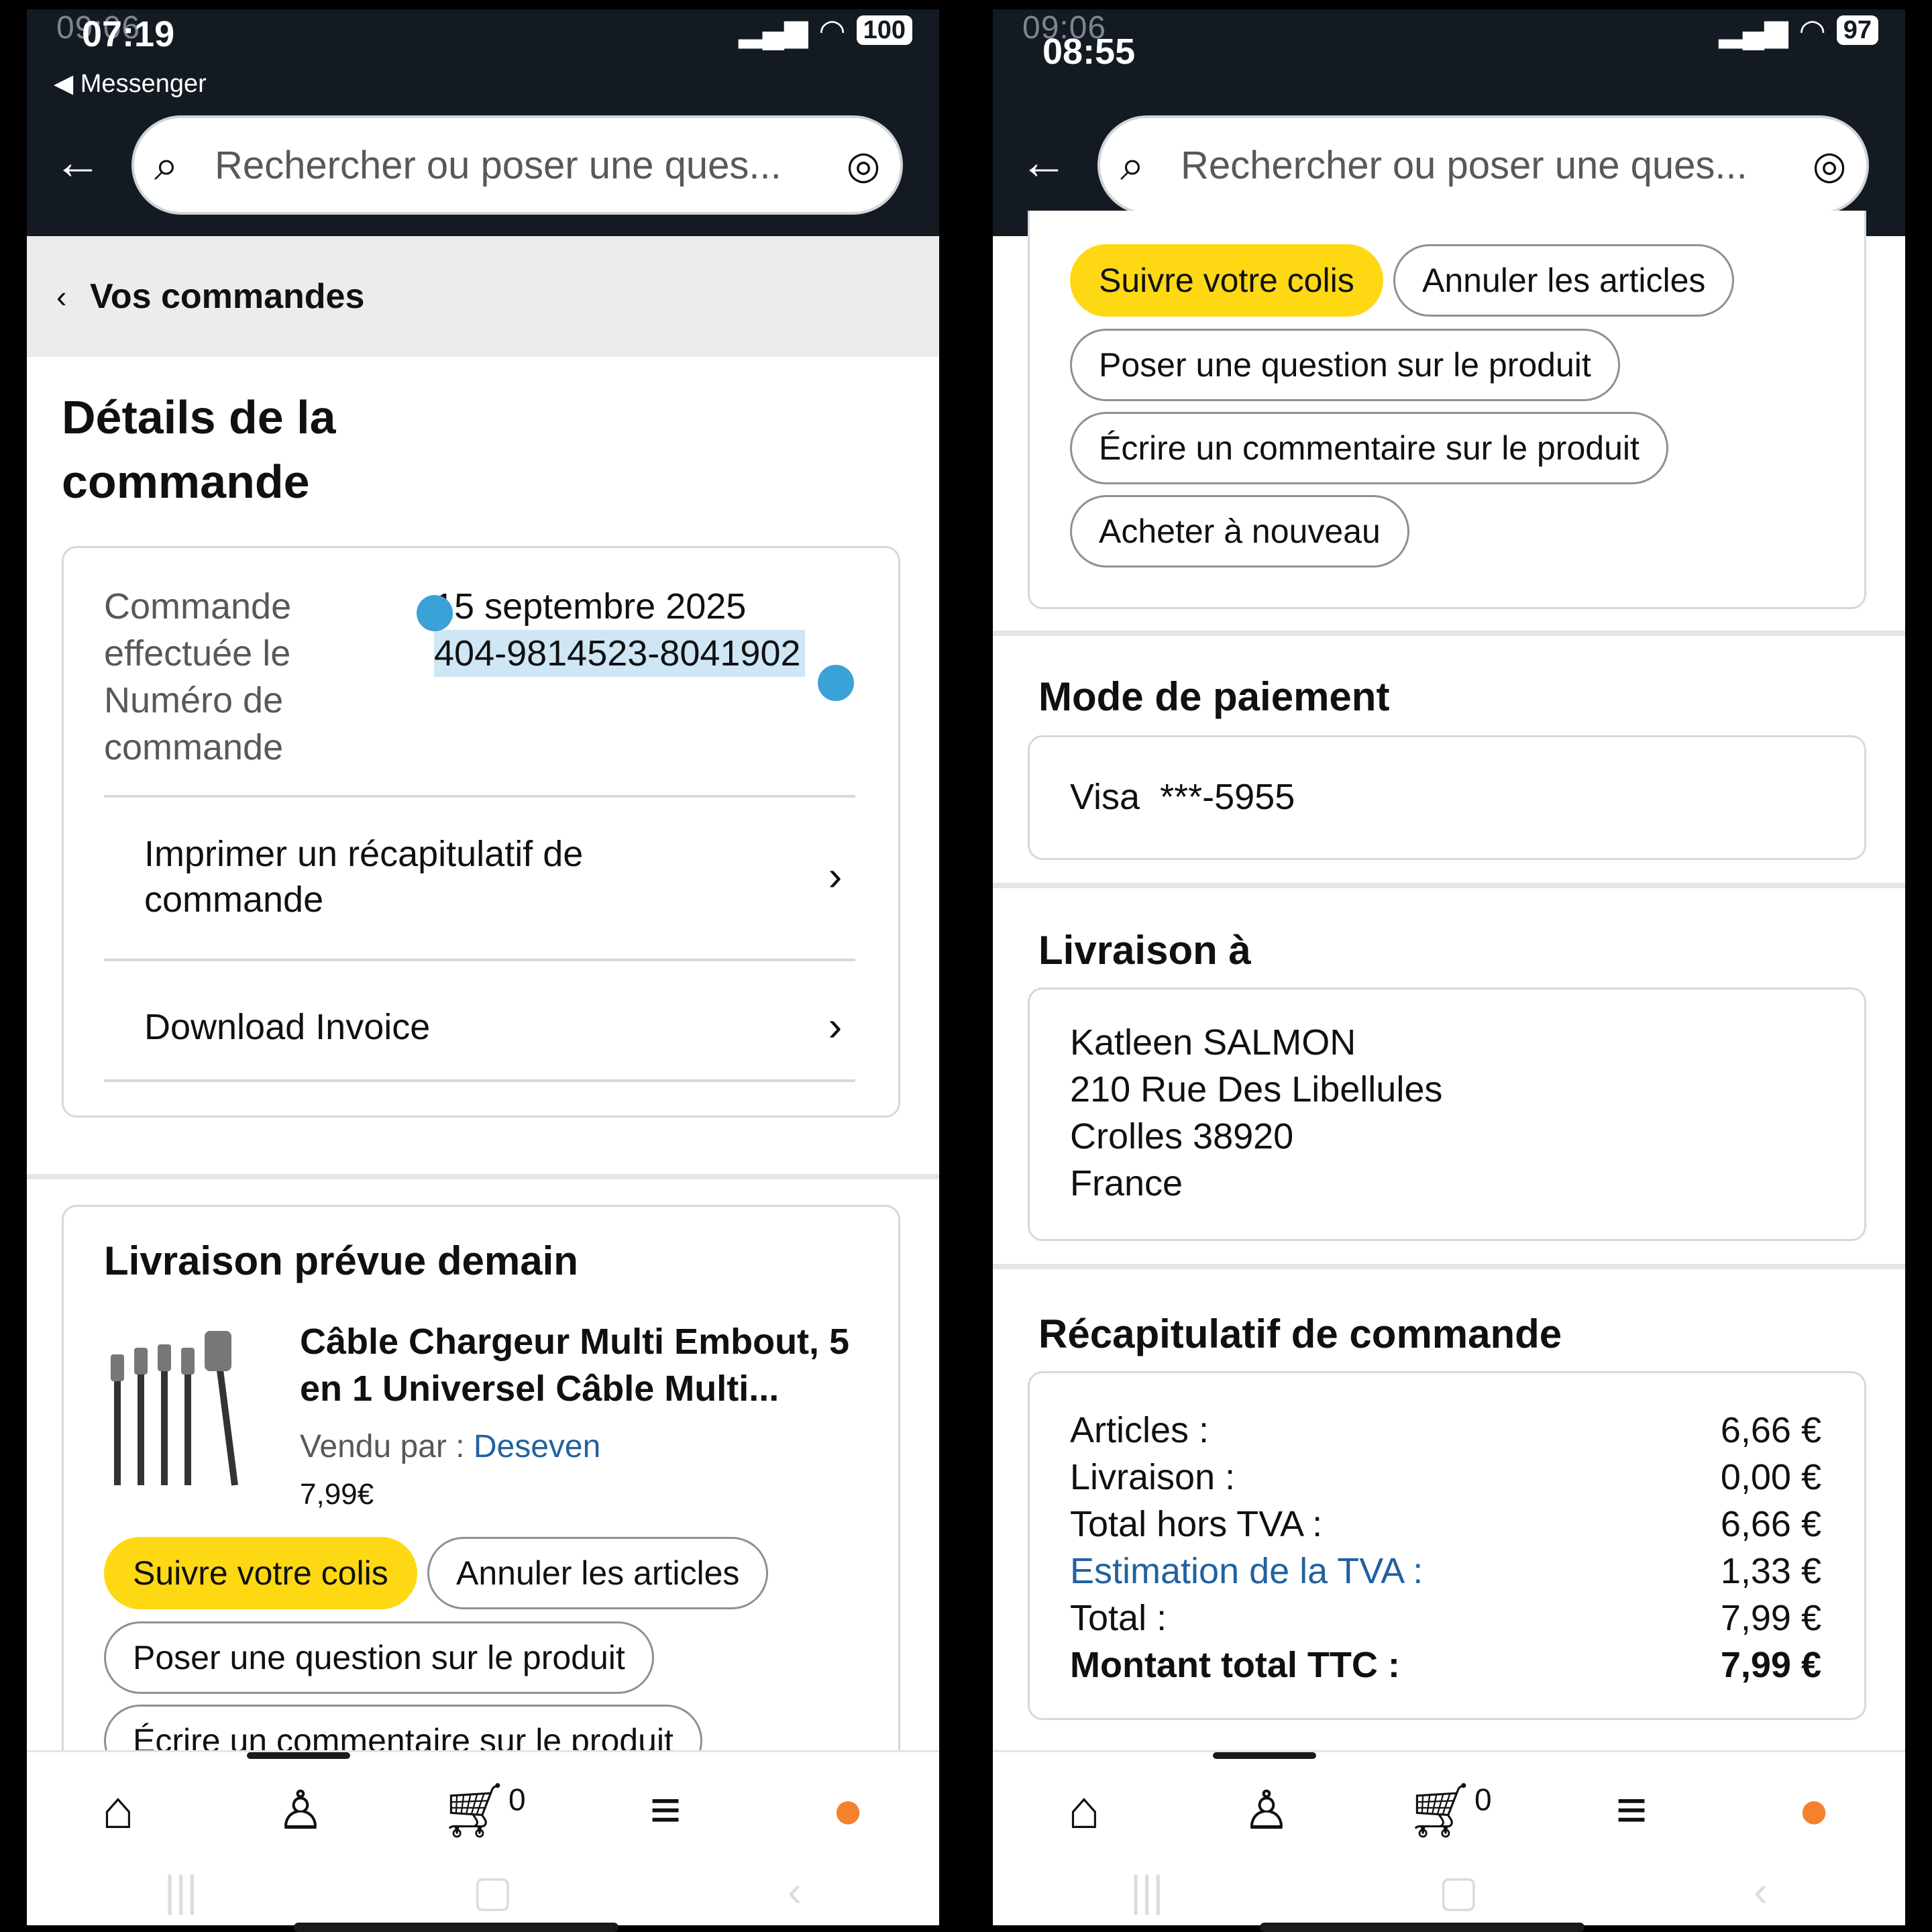 The image size is (1932, 1932). Describe the element at coordinates (1447, 797) in the screenshot. I see `payment-card: Visa ***-5955` at that location.